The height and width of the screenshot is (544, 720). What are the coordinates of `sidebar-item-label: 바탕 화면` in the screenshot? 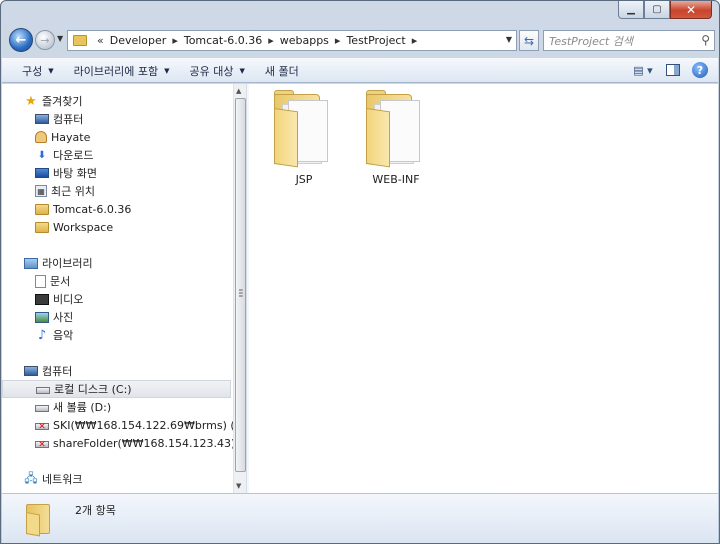 It's located at (75, 173).